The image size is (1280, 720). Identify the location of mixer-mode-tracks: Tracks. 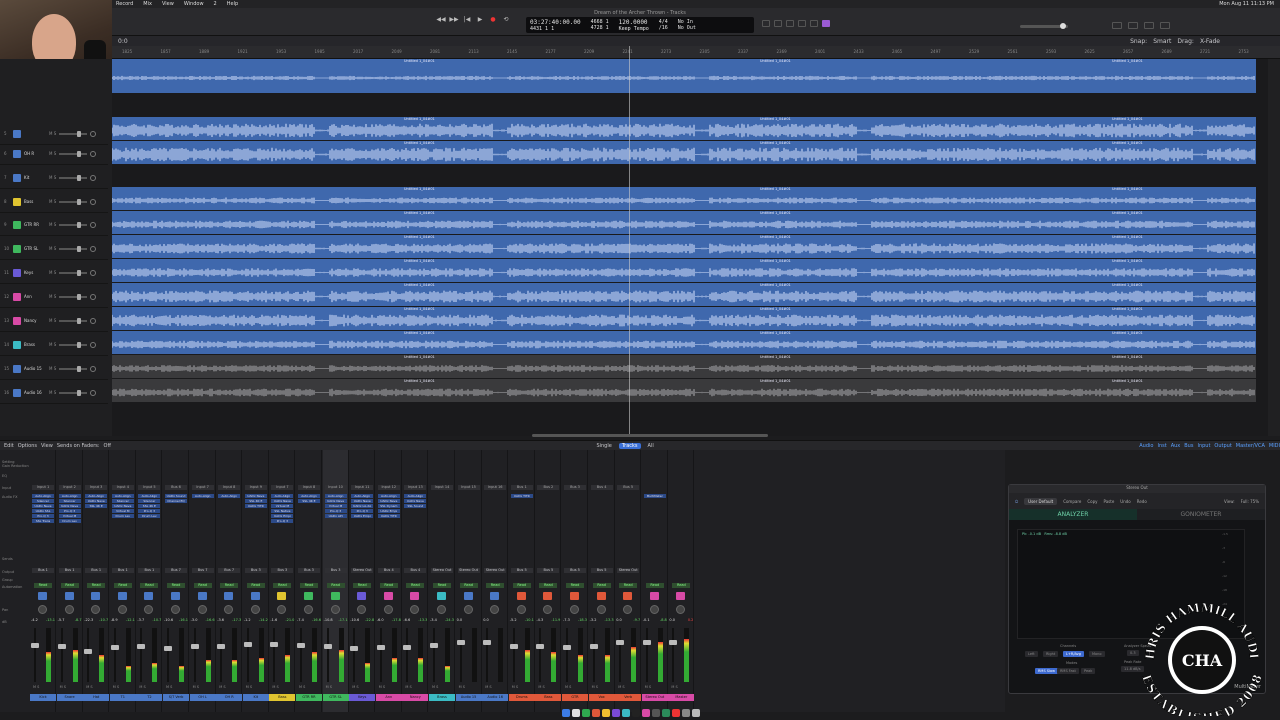
(629, 445).